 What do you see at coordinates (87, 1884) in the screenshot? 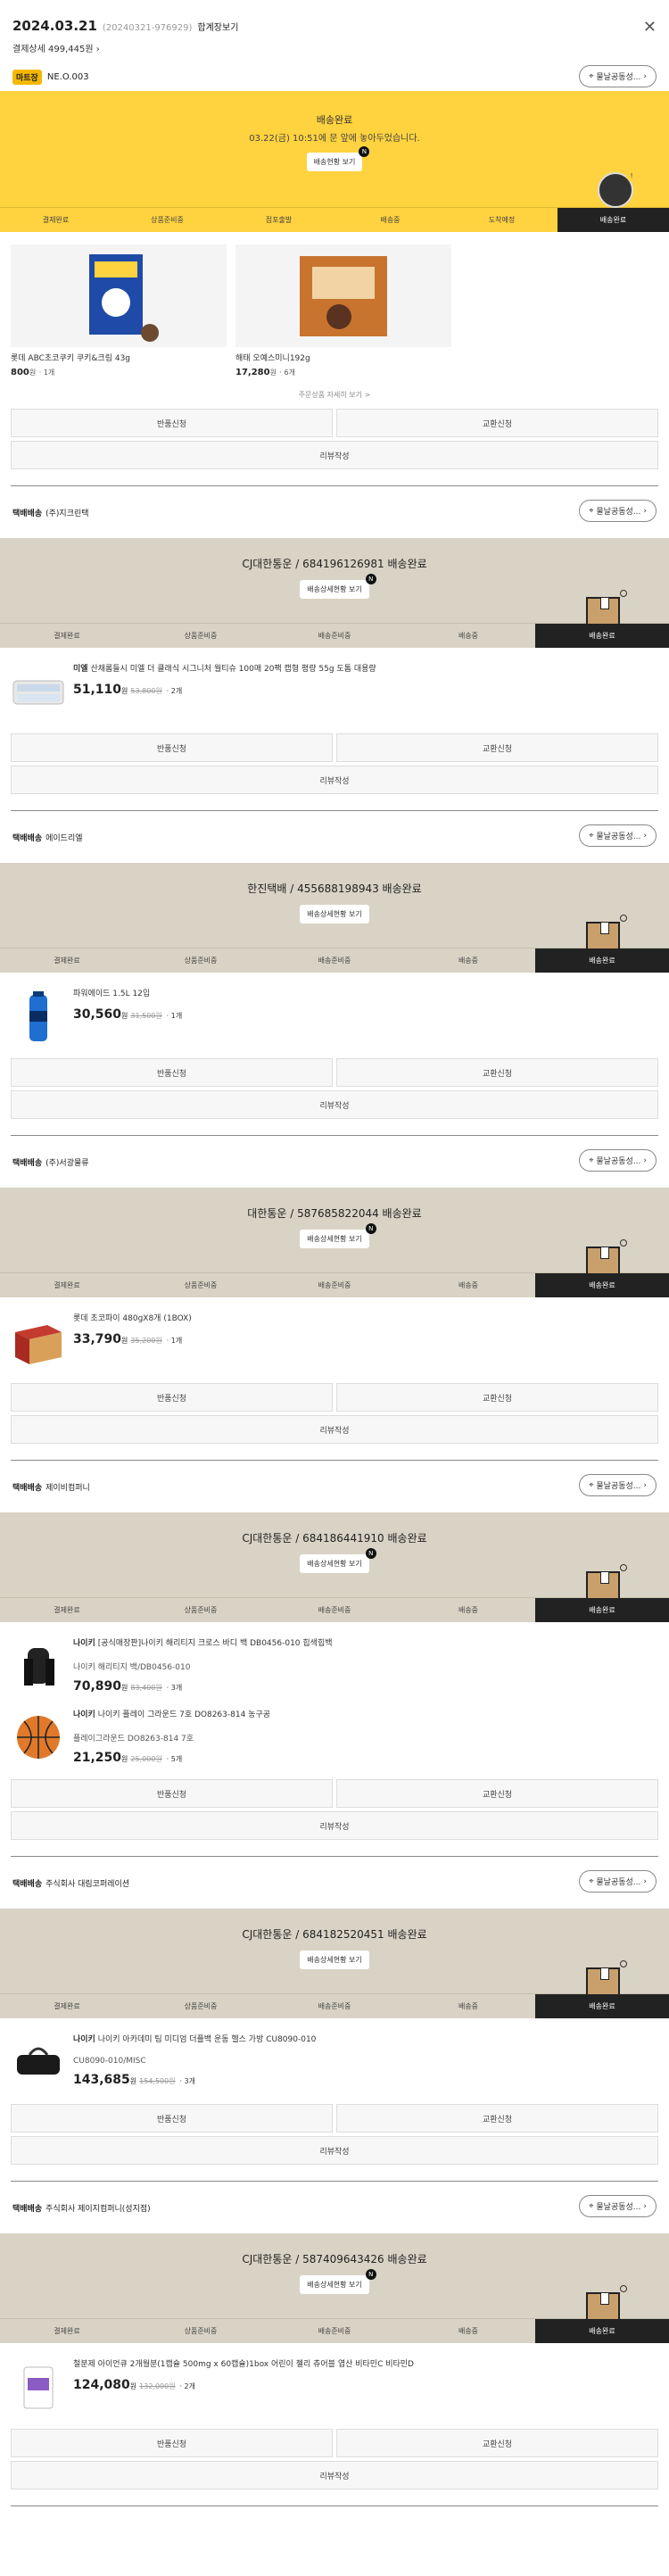
I see `seller-name: 주식회사 대림코퍼레이션` at bounding box center [87, 1884].